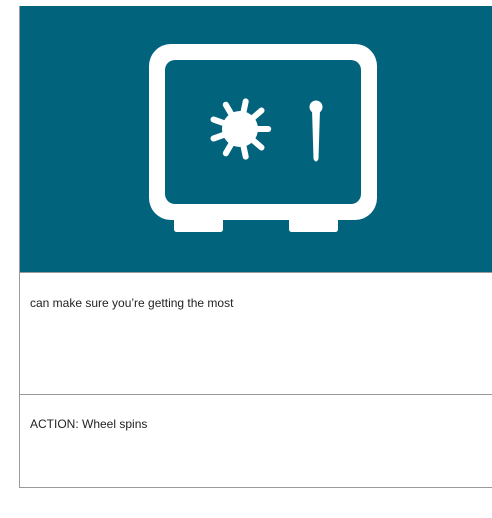 This screenshot has width=492, height=518. Describe the element at coordinates (313, 225) in the screenshot. I see `safe-foot-right` at that location.